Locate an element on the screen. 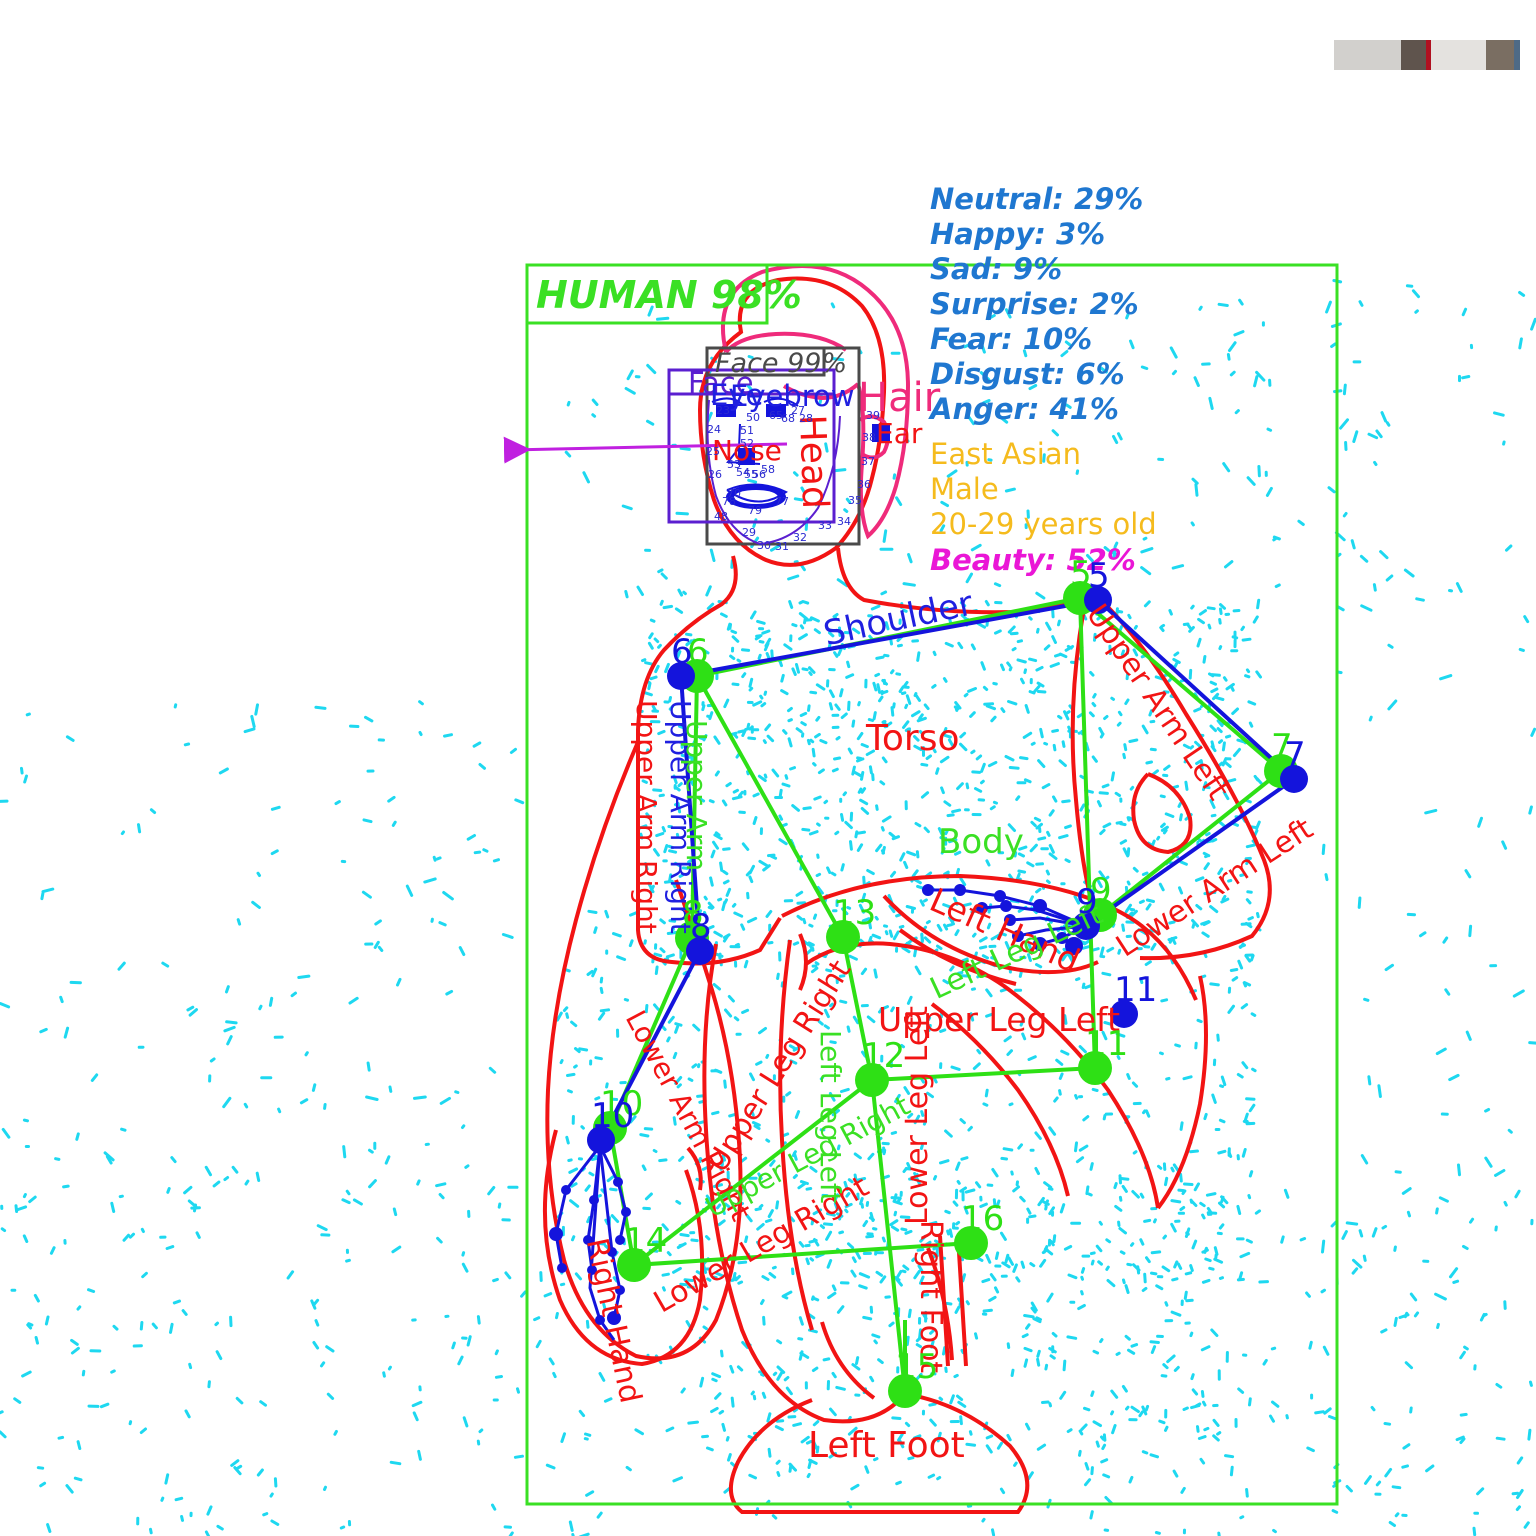 This screenshot has width=1536, height=1536. face-landmark-index-29: 29 is located at coordinates (749, 532).